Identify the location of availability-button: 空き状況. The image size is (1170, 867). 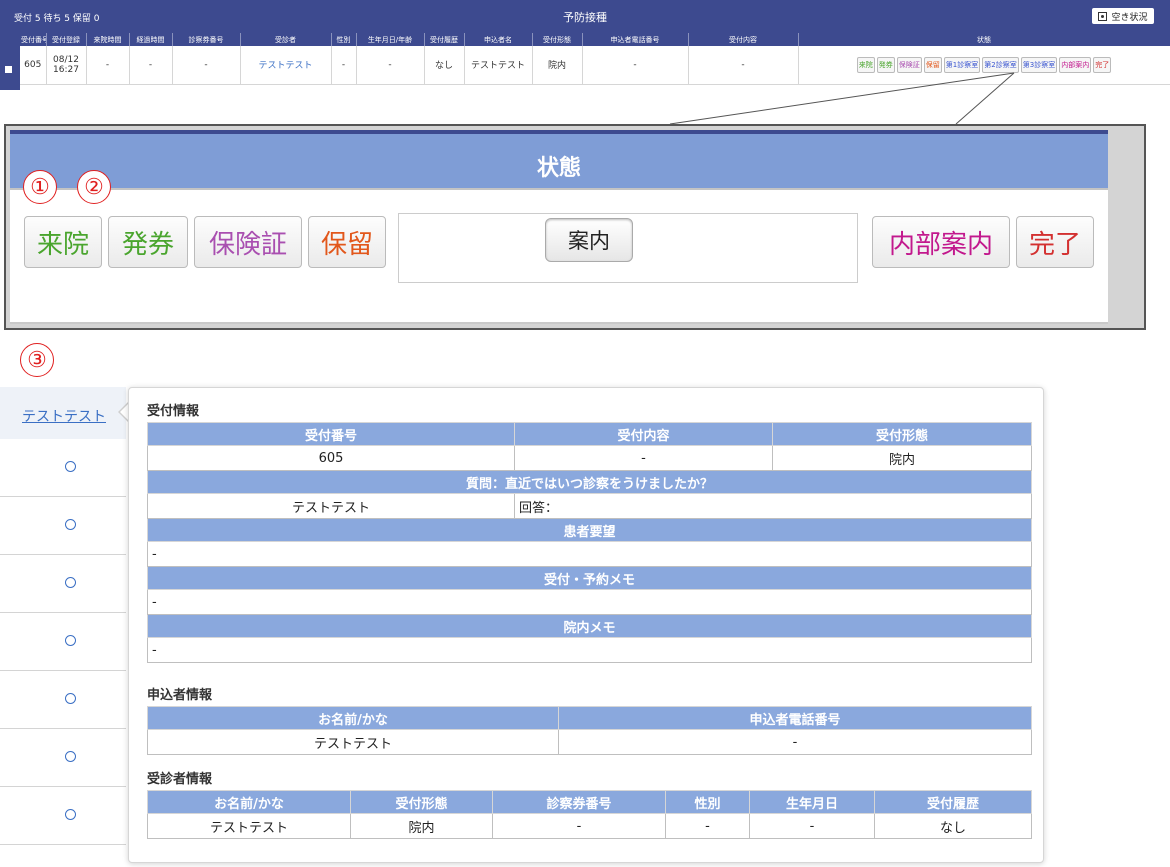
(1123, 16).